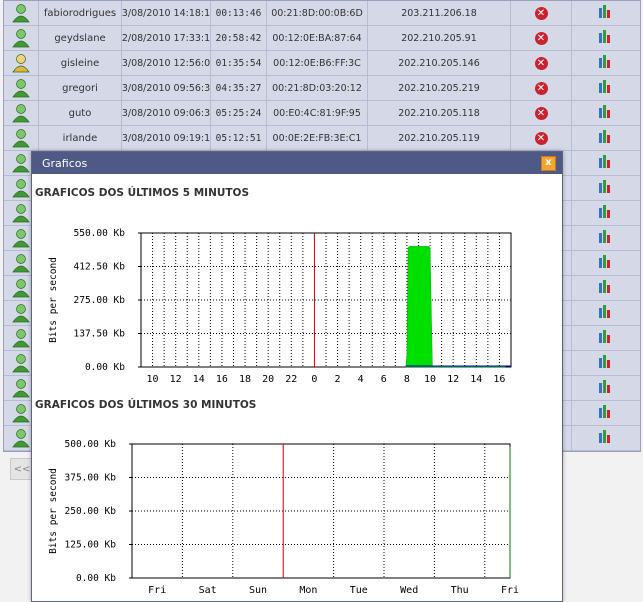  Describe the element at coordinates (91, 478) in the screenshot. I see `y-tick-label: 375.00 Kb` at that location.